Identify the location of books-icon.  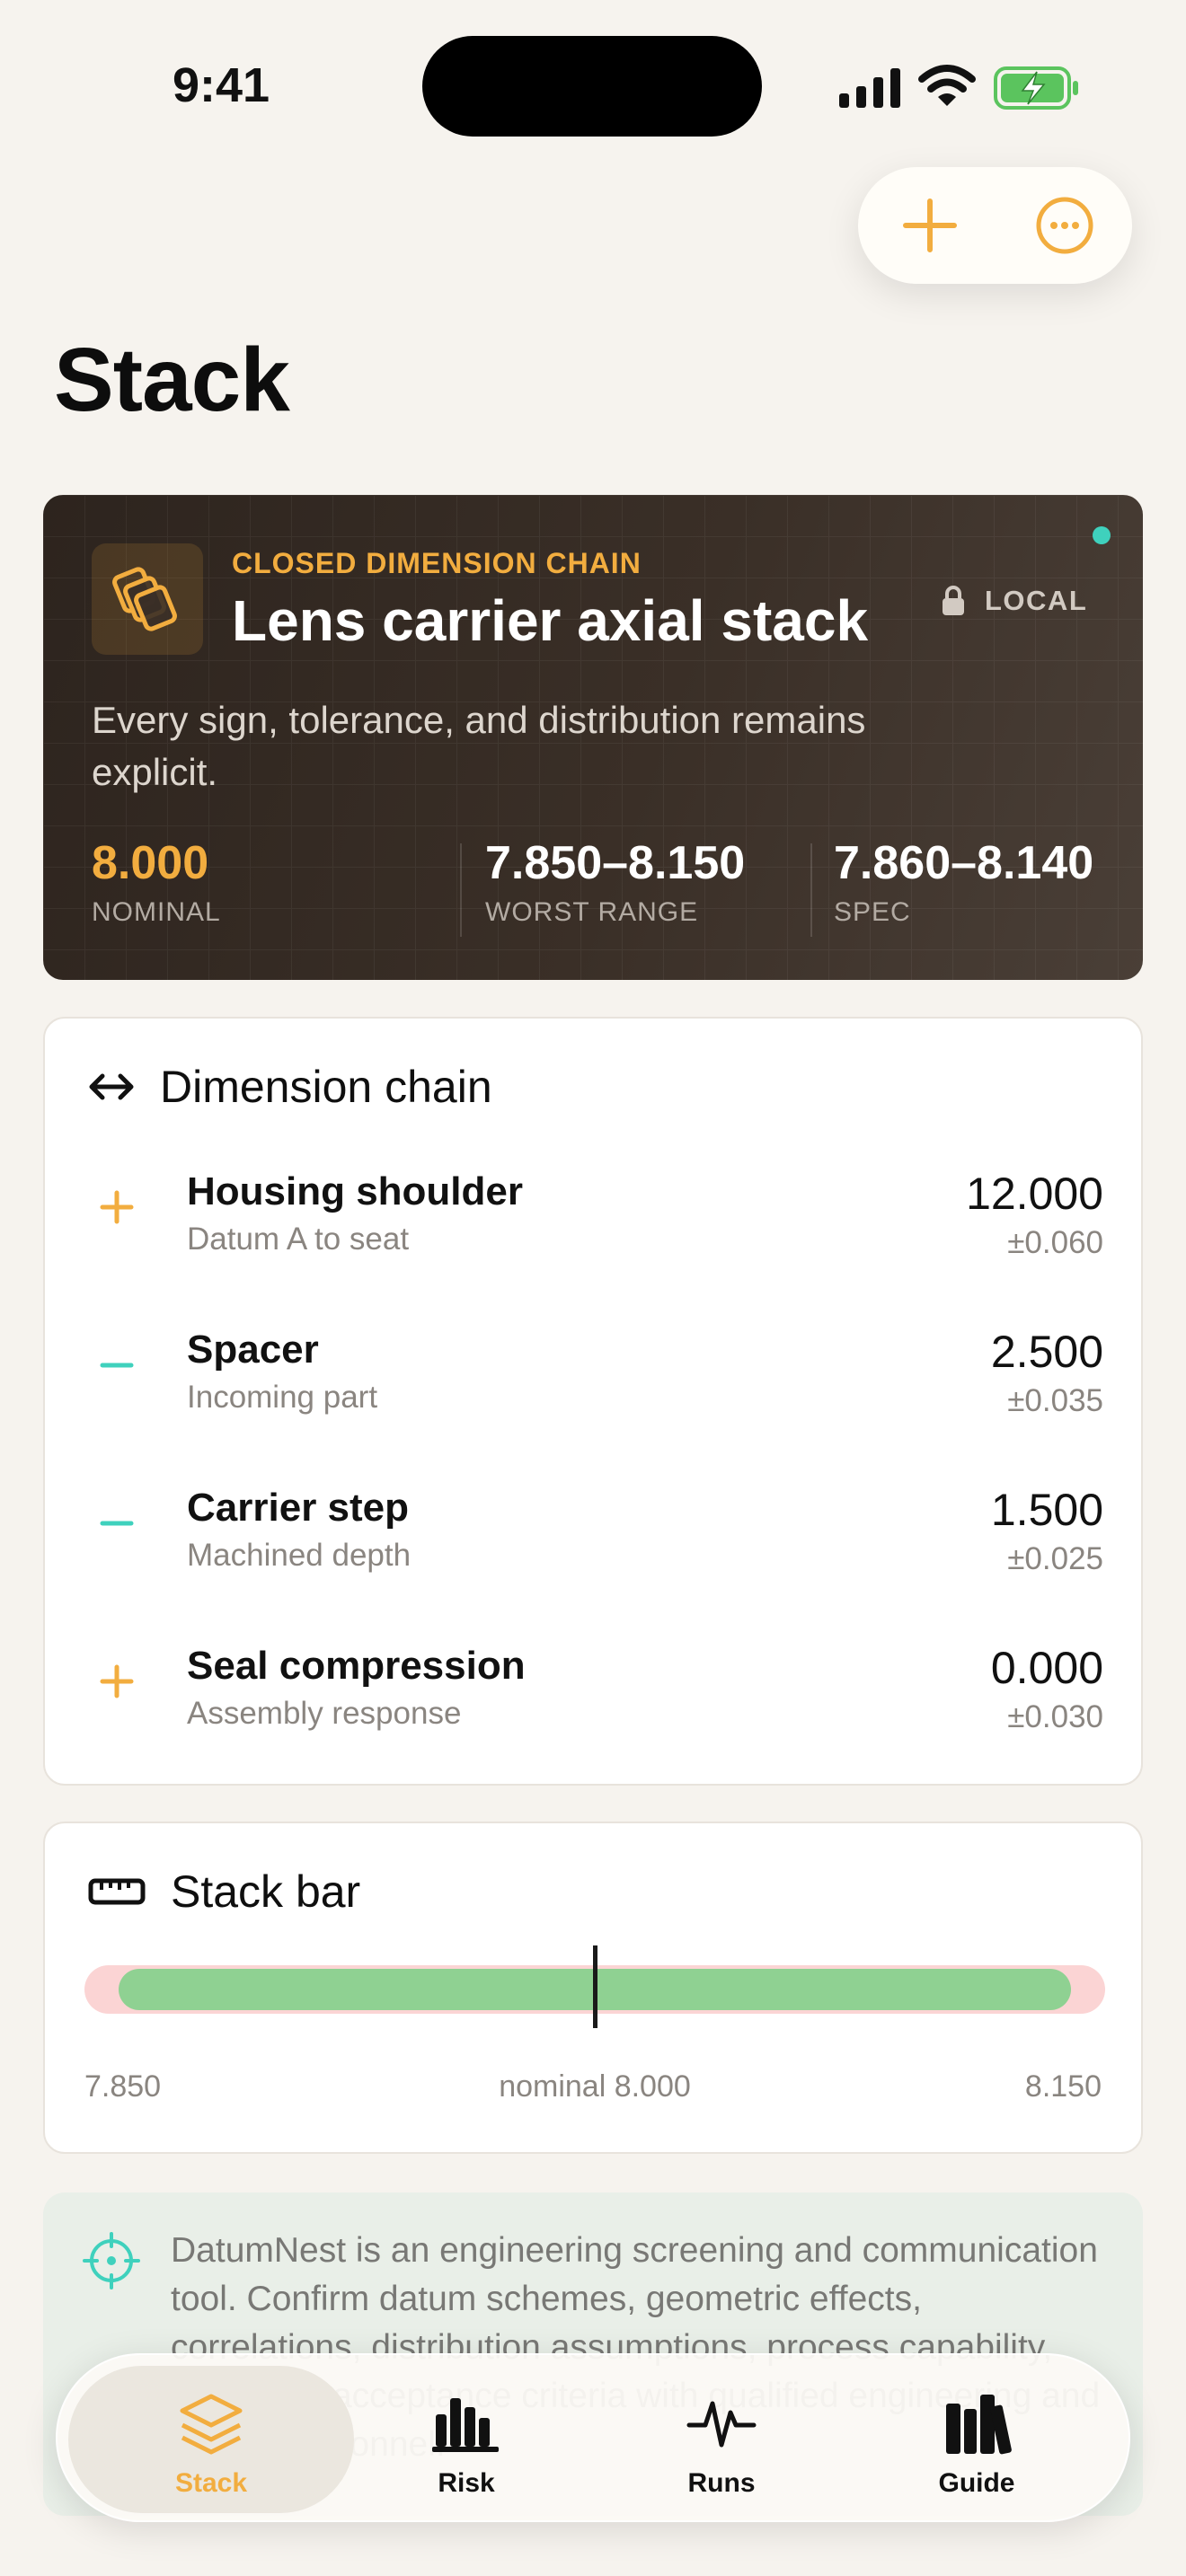
(979, 2425).